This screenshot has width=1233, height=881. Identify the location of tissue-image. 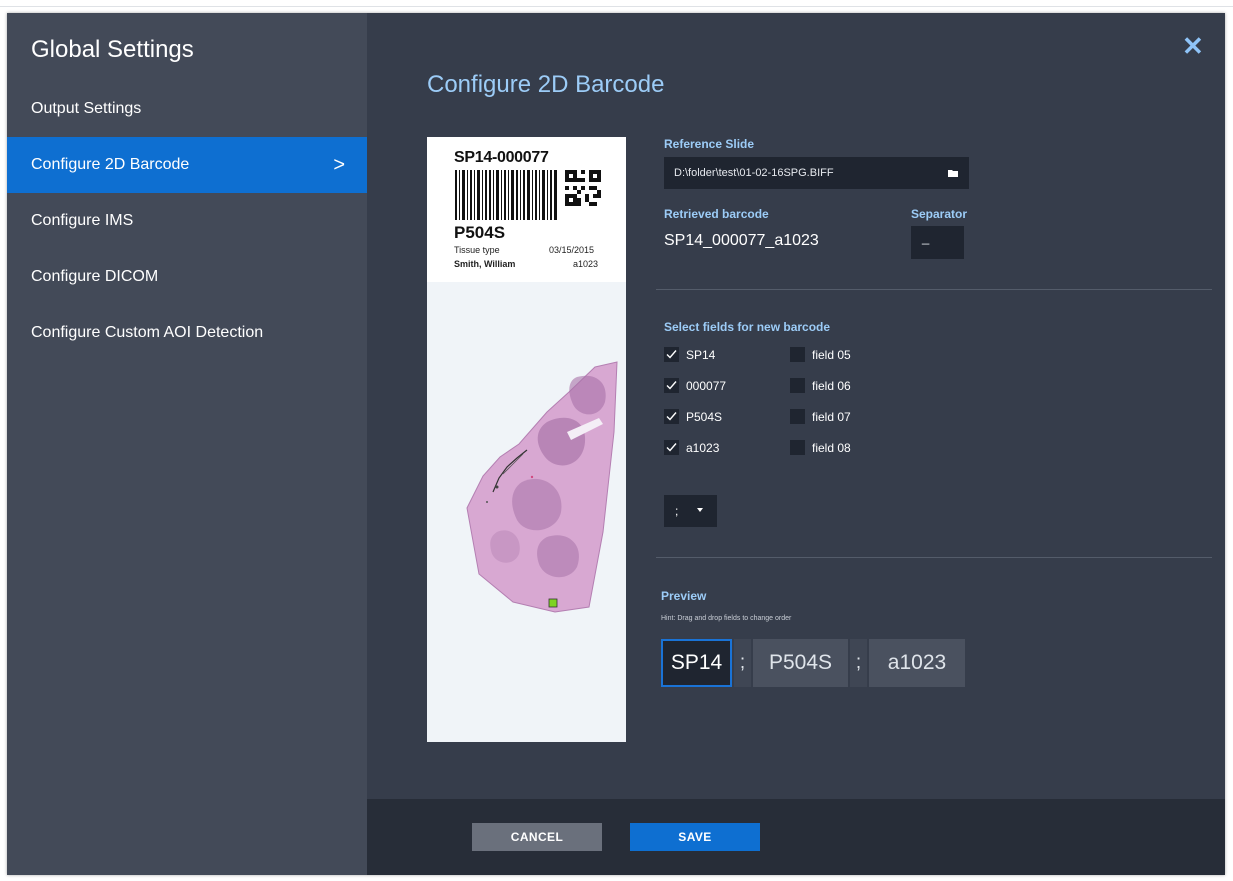
(526, 512).